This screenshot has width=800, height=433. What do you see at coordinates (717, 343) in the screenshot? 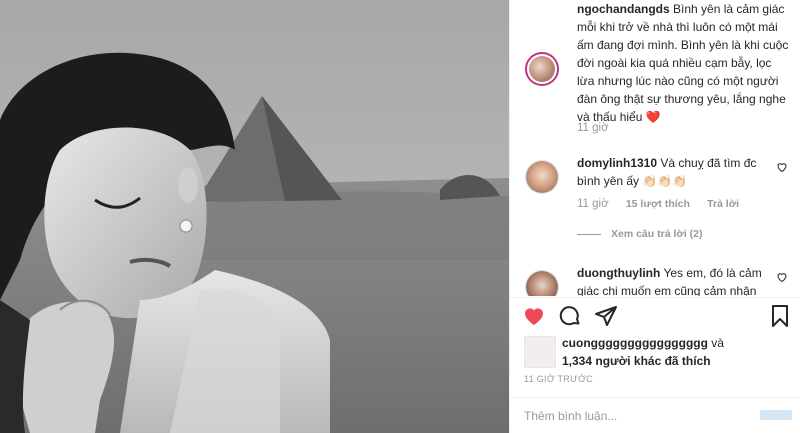
I see `likes-connector: và` at bounding box center [717, 343].